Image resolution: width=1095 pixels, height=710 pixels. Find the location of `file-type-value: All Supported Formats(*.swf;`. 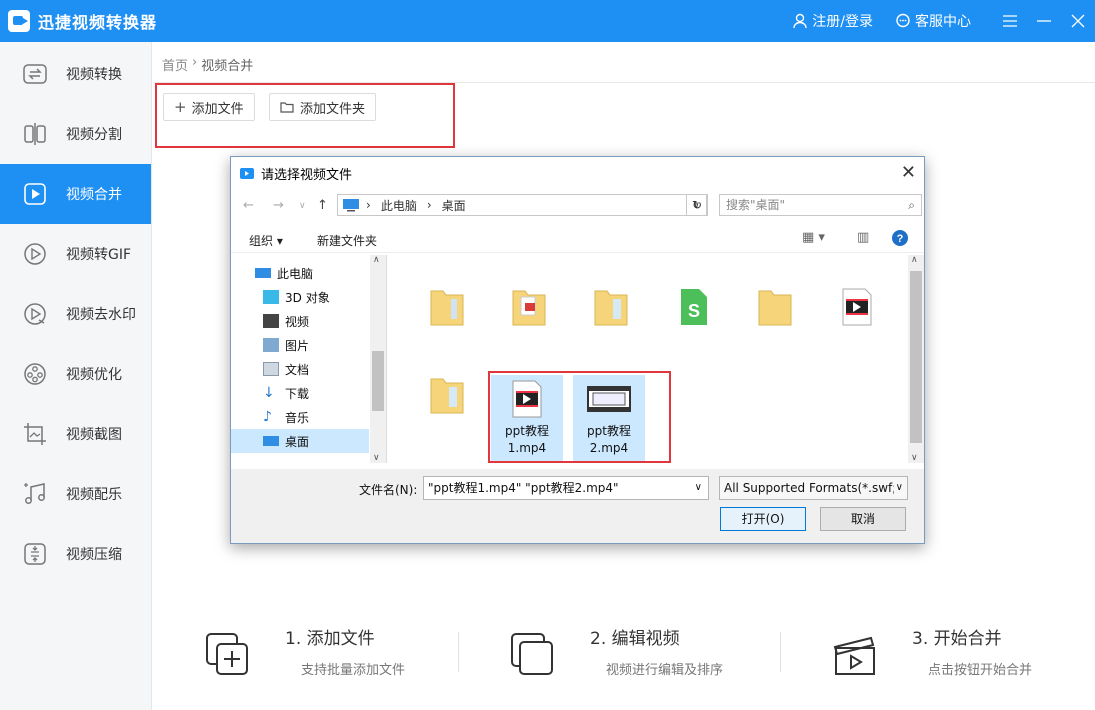

file-type-value: All Supported Formats(*.swf; is located at coordinates (810, 488).